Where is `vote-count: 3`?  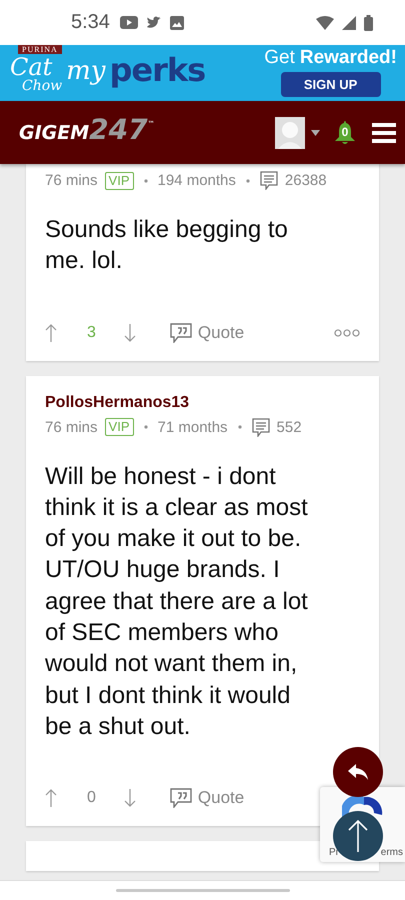
vote-count: 3 is located at coordinates (91, 333).